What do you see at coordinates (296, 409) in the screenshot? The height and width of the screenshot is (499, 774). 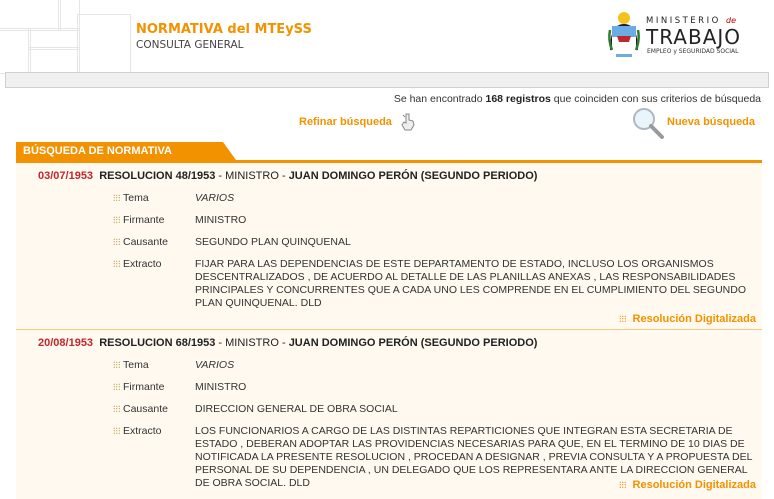 I see `field-value-causante: DIRECCION GENERAL DE OBRA SOCIAL` at bounding box center [296, 409].